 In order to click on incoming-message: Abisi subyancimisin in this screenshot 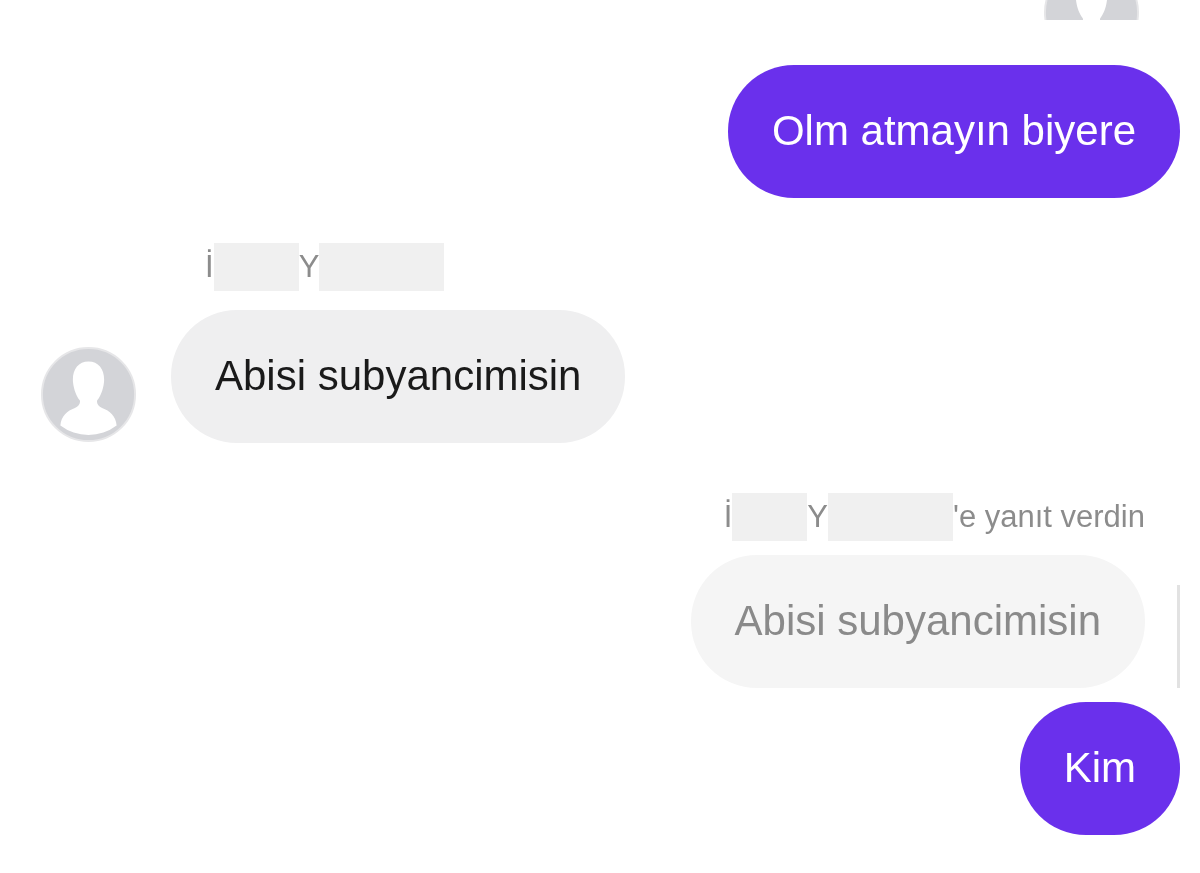, I will do `click(398, 376)`.